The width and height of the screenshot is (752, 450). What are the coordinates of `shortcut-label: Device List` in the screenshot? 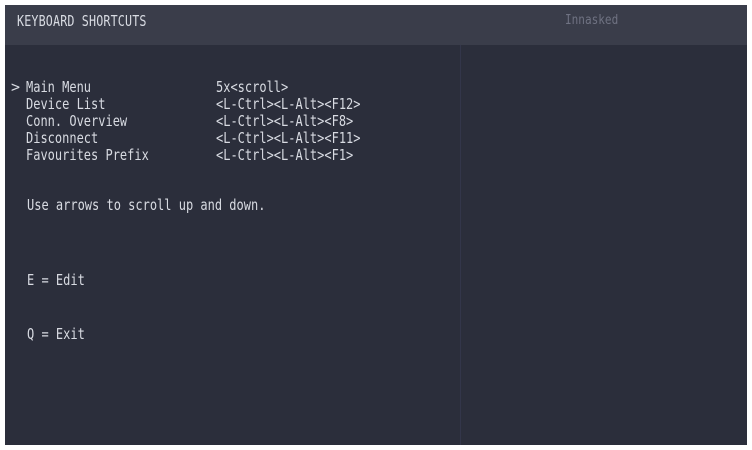 It's located at (66, 104).